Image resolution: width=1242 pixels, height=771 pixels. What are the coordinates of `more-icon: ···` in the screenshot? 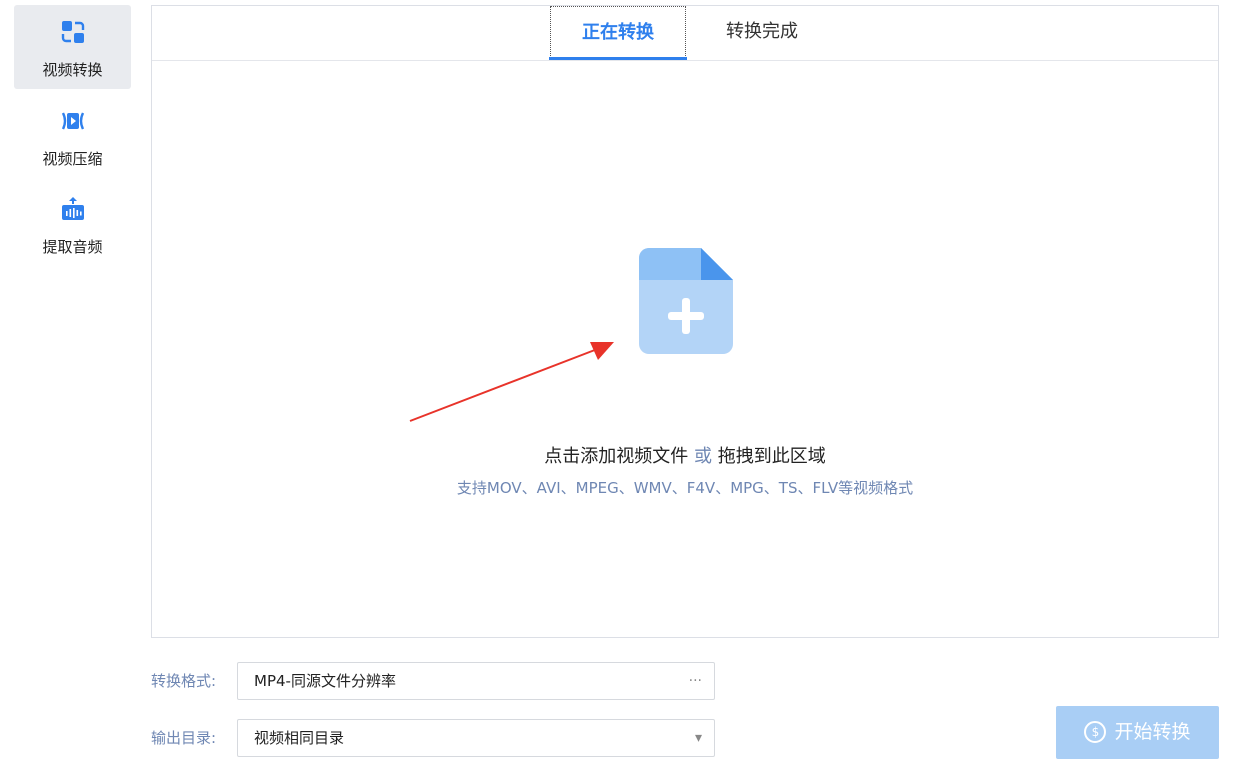 It's located at (695, 681).